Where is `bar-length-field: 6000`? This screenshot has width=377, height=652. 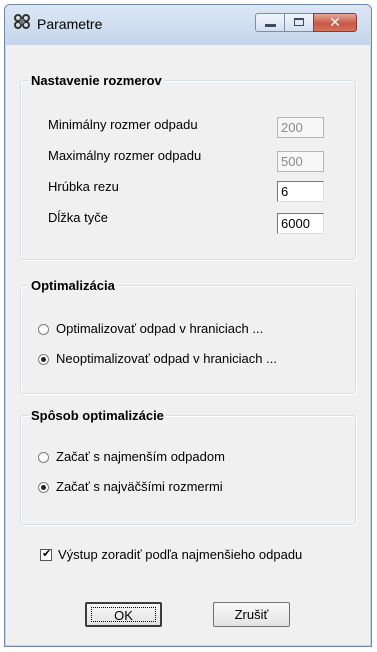 bar-length-field: 6000 is located at coordinates (300, 223).